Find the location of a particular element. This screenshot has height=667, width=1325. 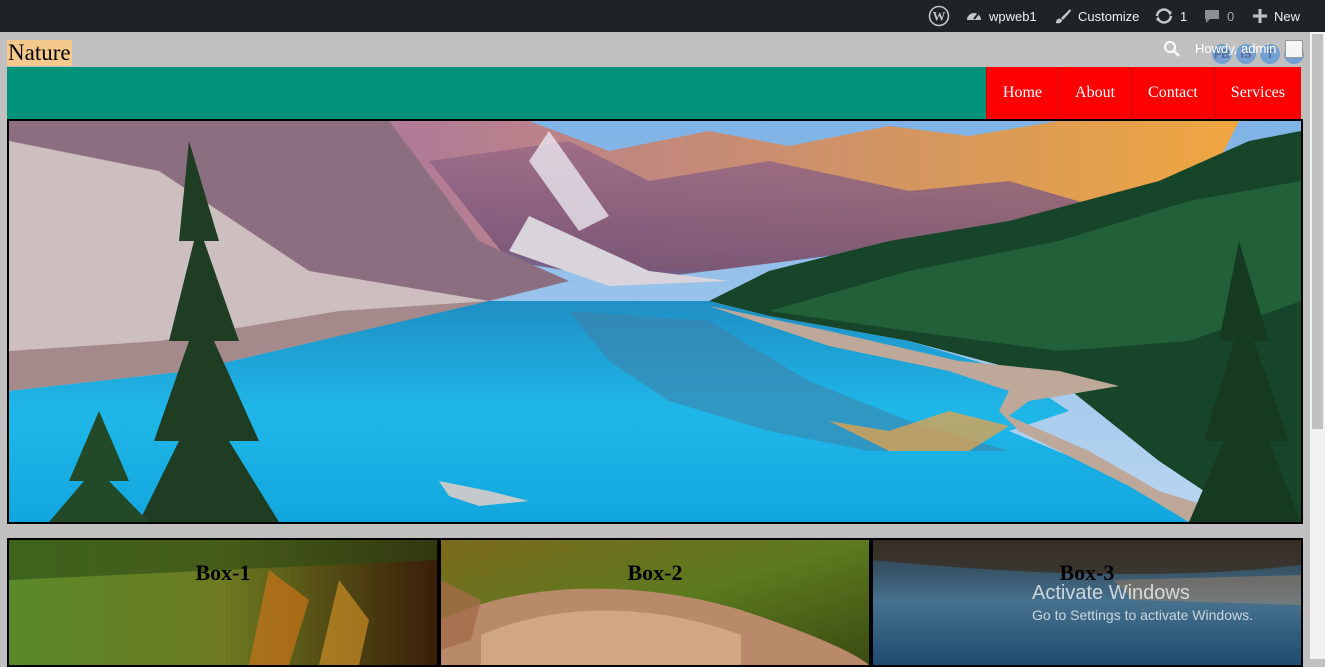

wordpress-menu: W is located at coordinates (939, 16).